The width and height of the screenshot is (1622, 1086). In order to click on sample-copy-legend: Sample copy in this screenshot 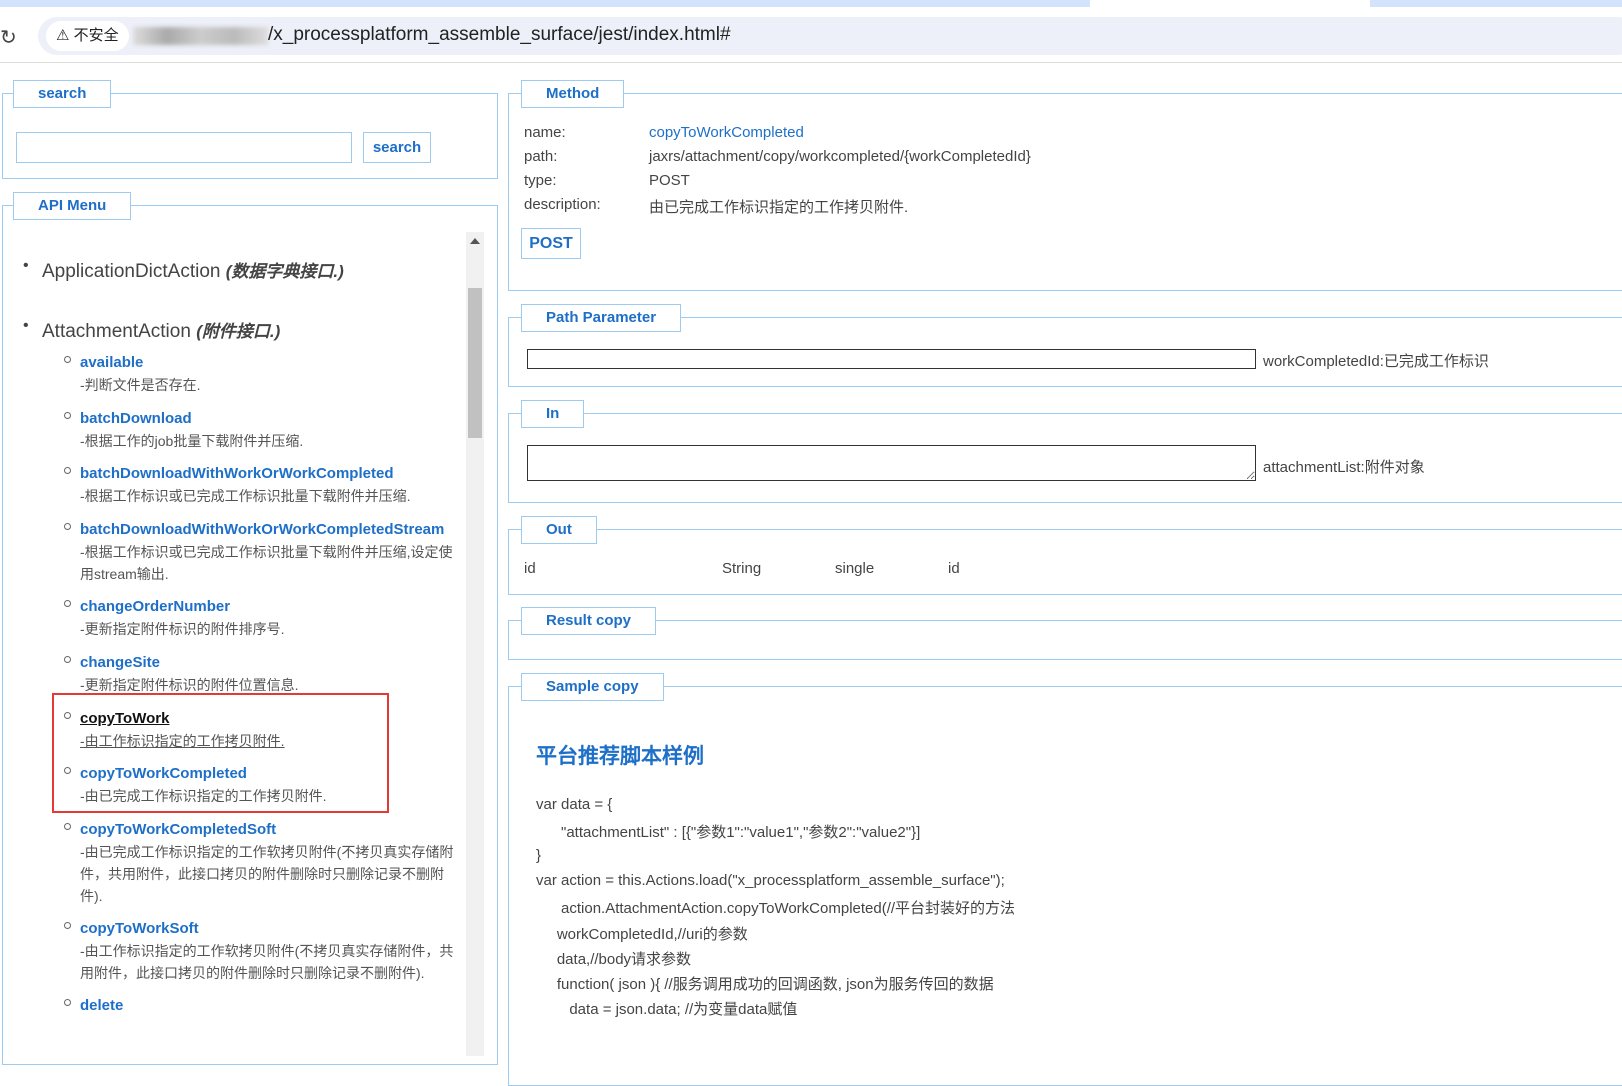, I will do `click(592, 687)`.